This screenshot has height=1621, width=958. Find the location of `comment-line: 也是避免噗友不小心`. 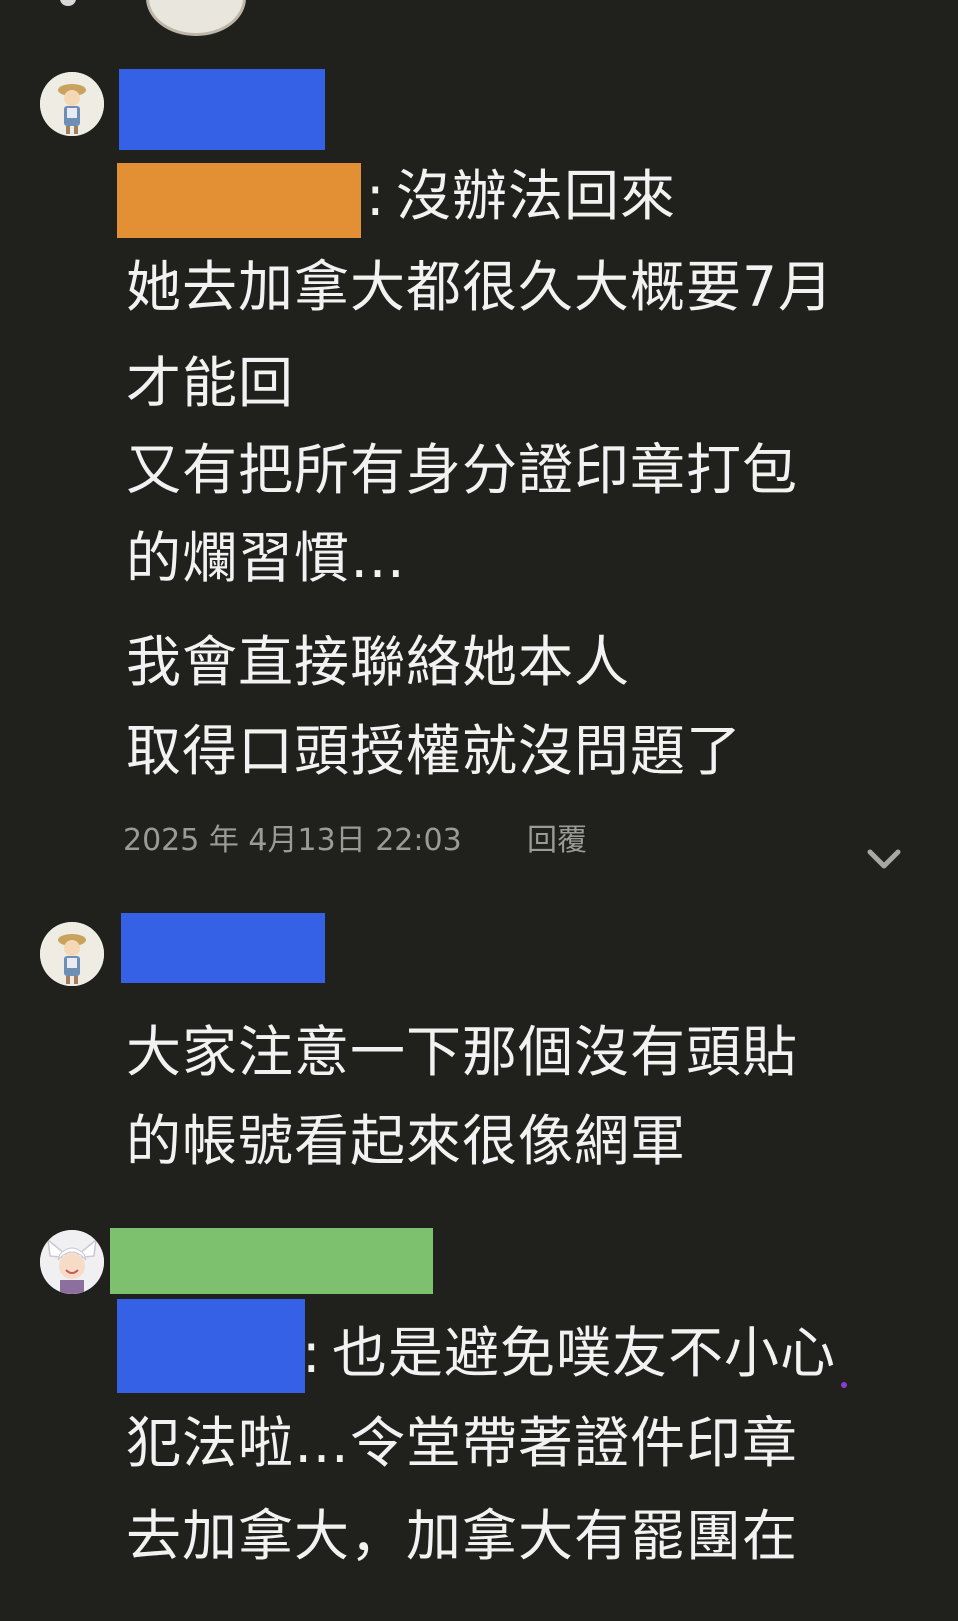

comment-line: 也是避免噗友不小心 is located at coordinates (584, 1353).